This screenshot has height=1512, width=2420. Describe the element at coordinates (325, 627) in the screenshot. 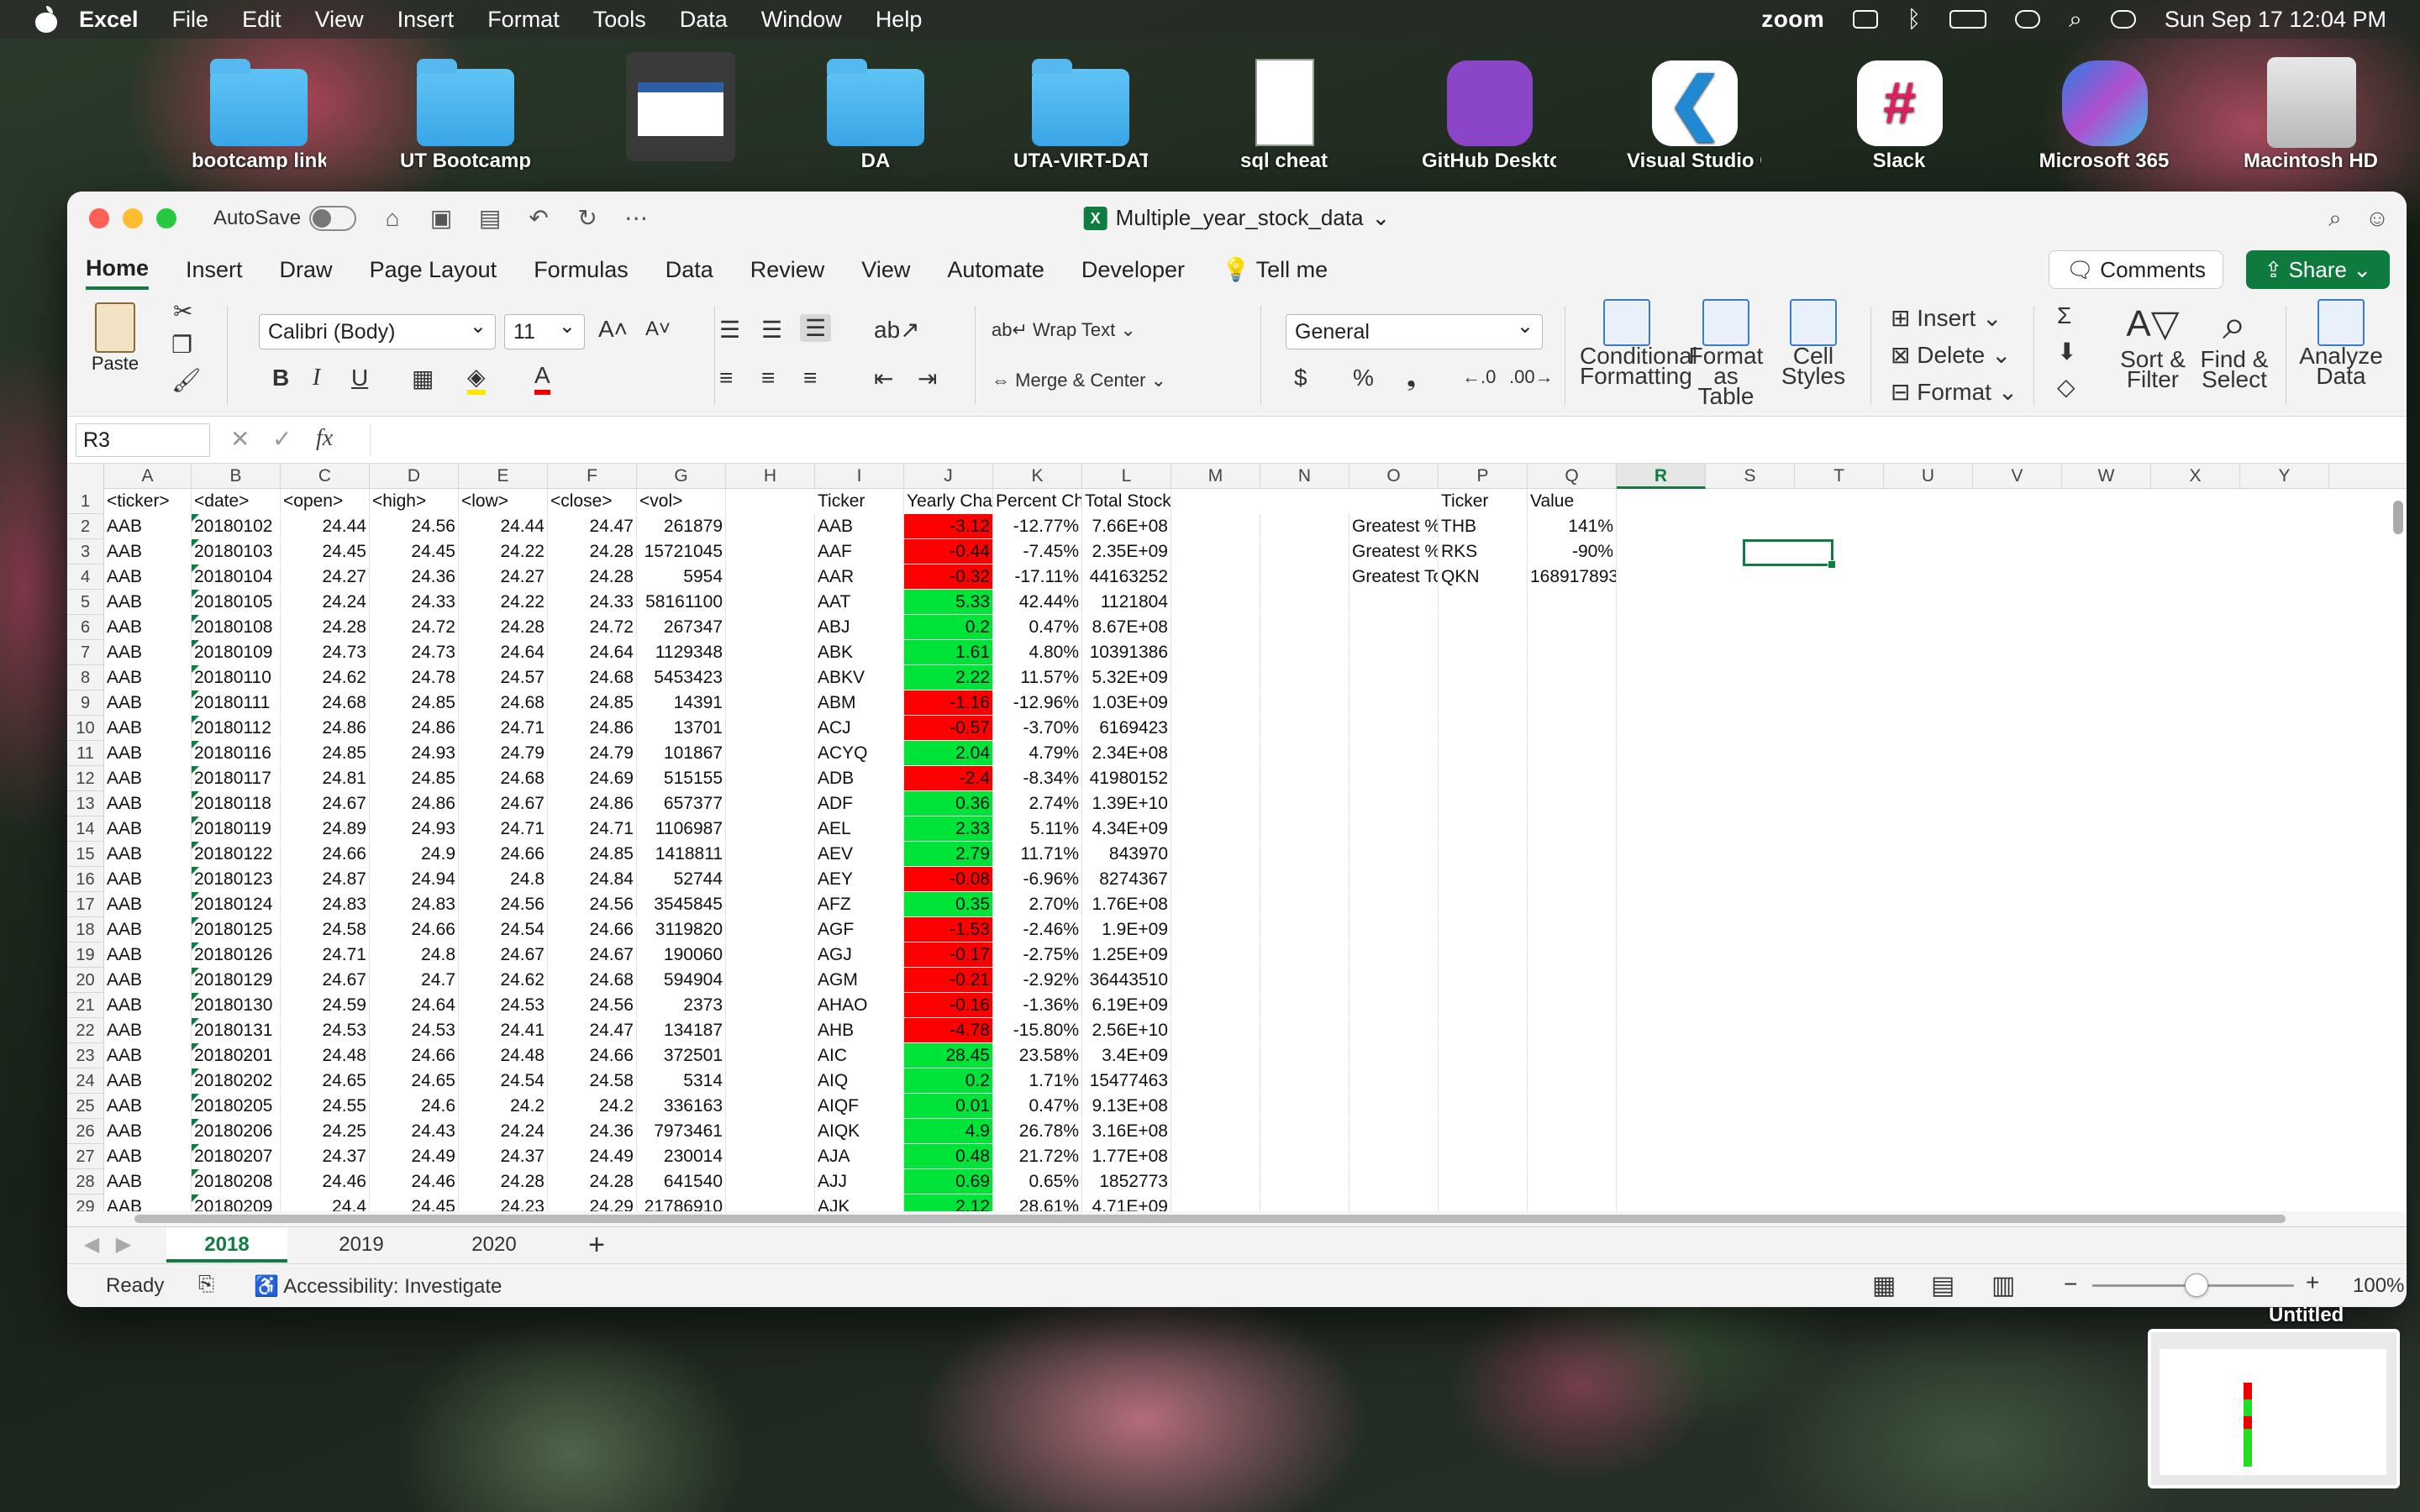

I see `cell-c: 24.28` at that location.